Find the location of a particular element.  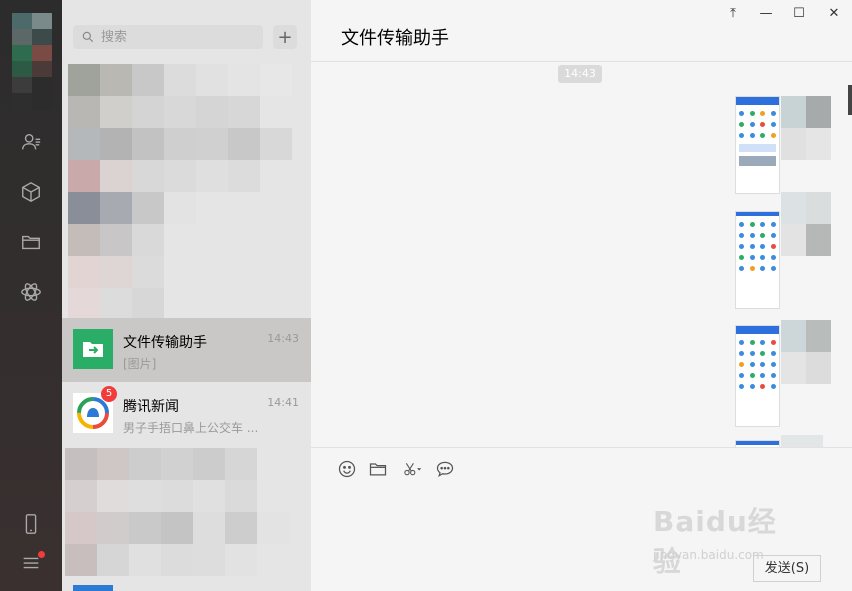

watermark: Baidu经验 jingyan.baidu.com is located at coordinates (728, 539).